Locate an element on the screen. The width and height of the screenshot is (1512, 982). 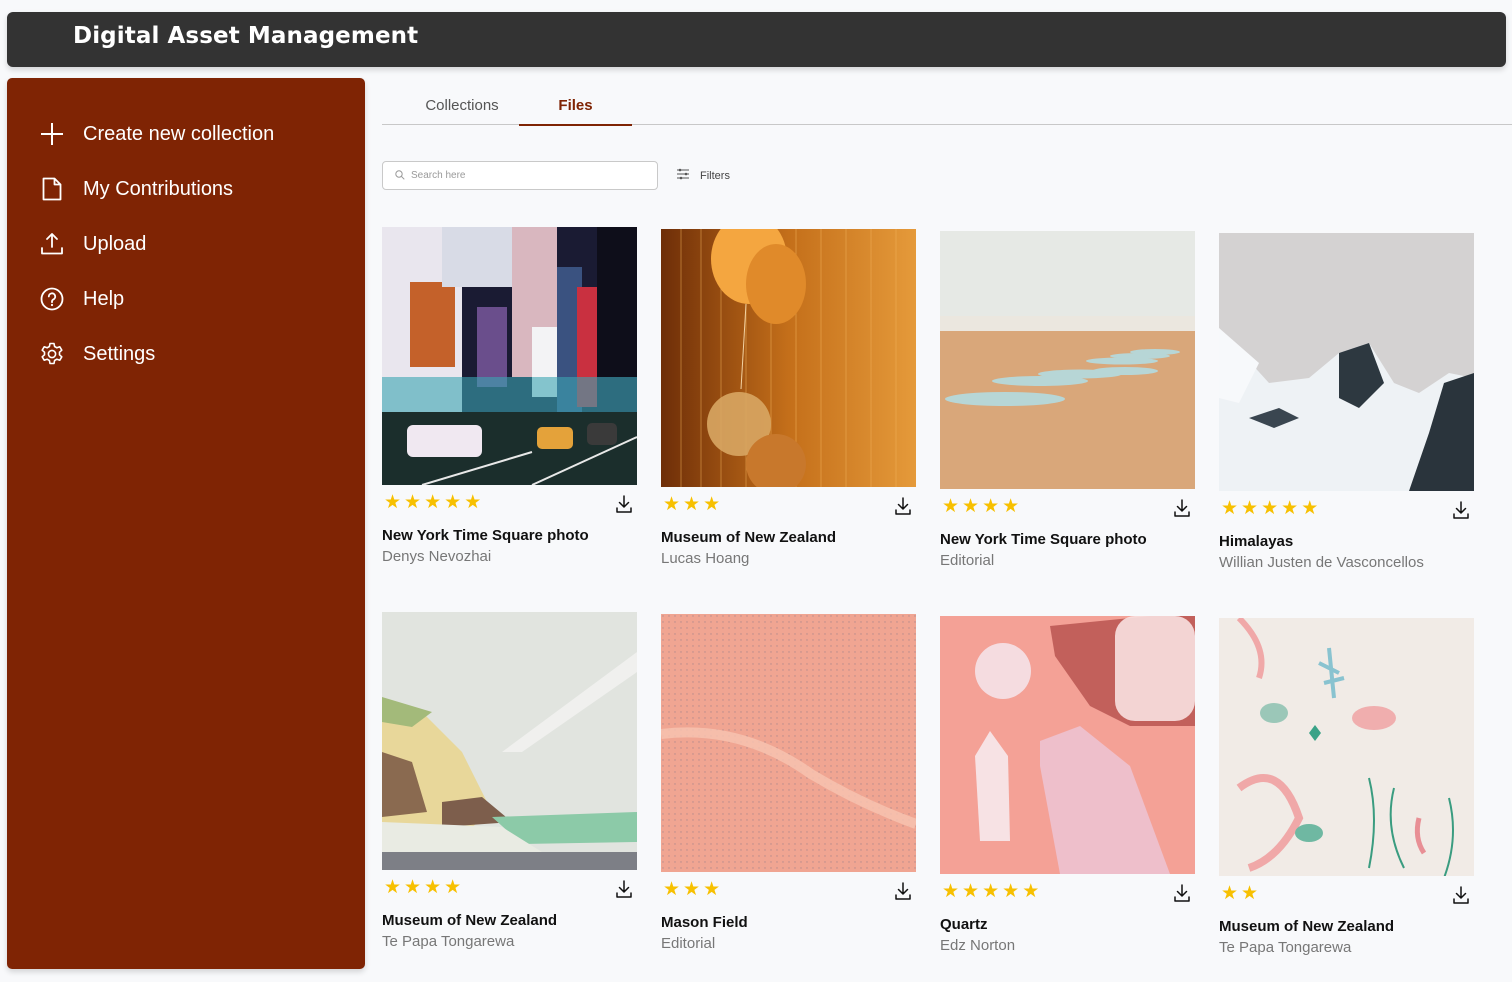
file-thumbnail-snowy-mountains is located at coordinates (1346, 362).